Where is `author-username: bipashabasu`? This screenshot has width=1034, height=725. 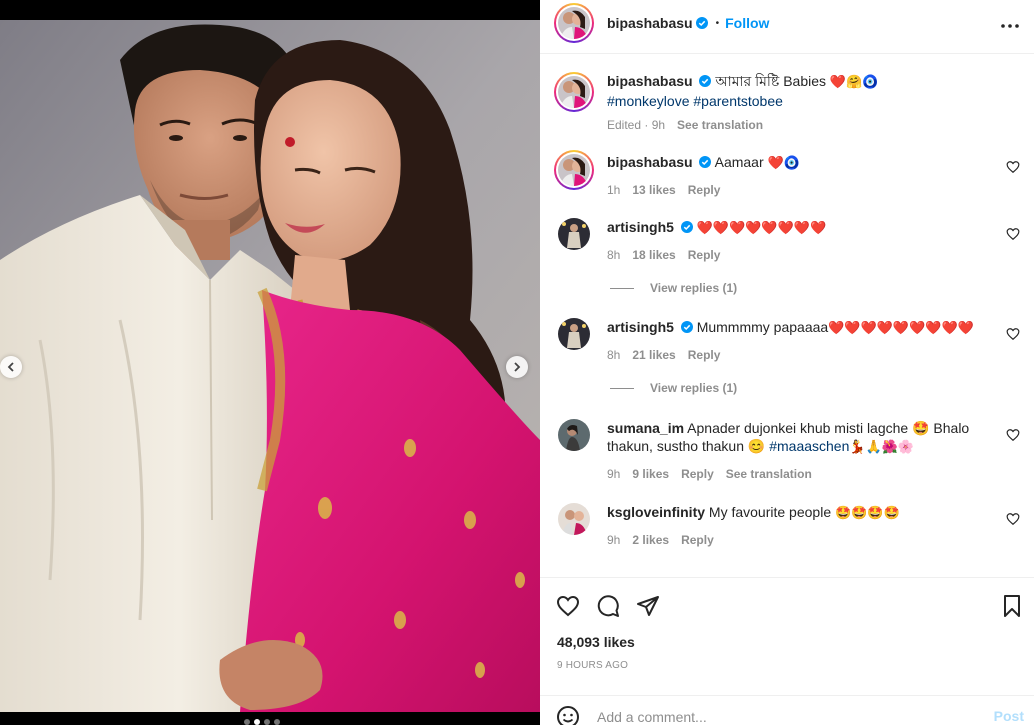
author-username: bipashabasu is located at coordinates (650, 23).